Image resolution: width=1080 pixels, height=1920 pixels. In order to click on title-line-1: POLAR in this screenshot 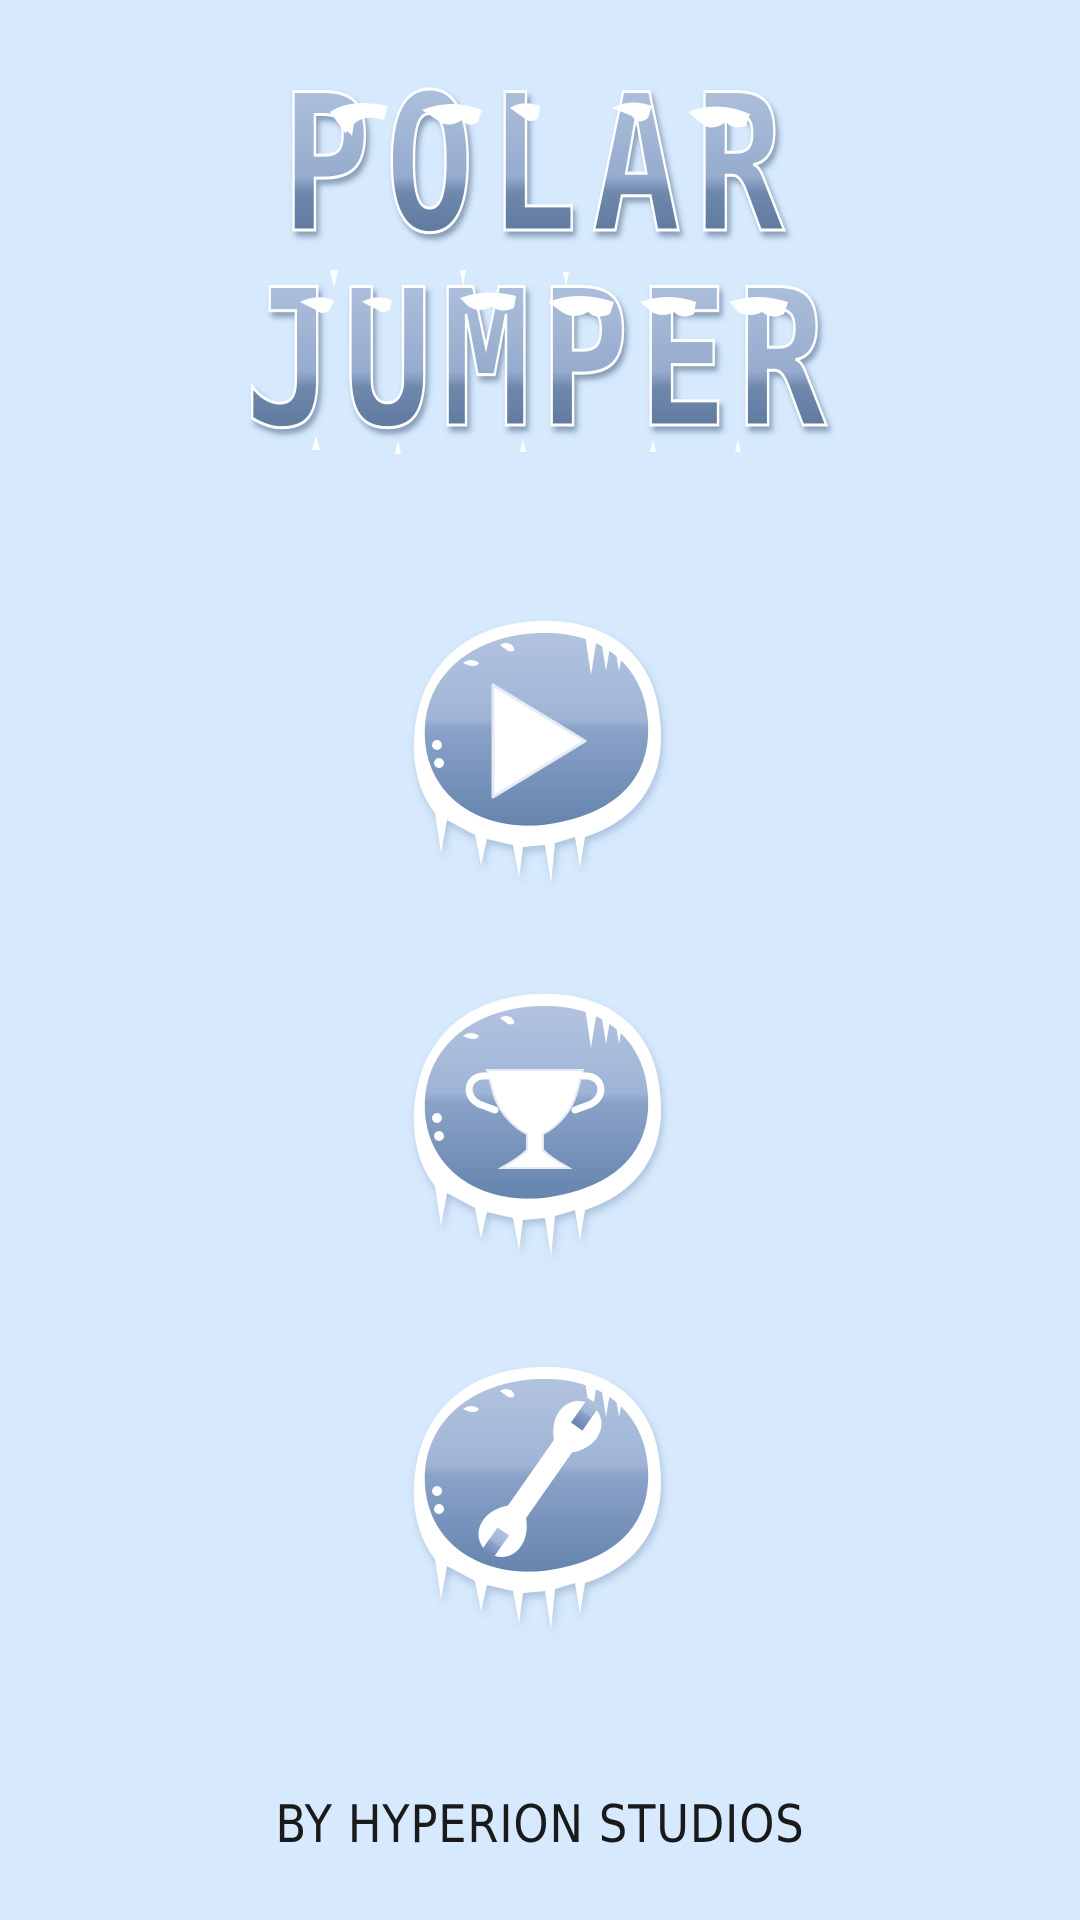, I will do `click(540, 165)`.